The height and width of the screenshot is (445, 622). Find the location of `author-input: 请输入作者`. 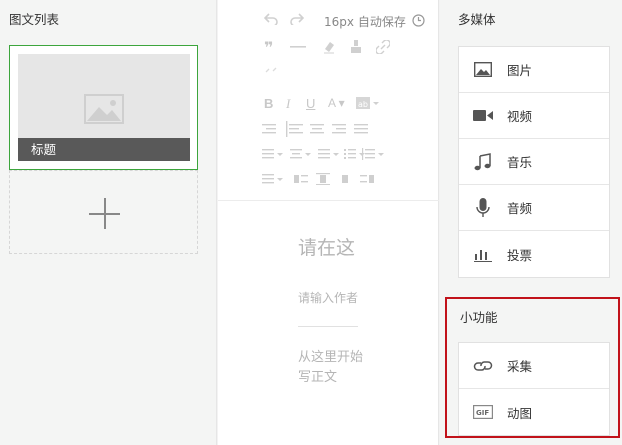

author-input: 请输入作者 is located at coordinates (328, 297).